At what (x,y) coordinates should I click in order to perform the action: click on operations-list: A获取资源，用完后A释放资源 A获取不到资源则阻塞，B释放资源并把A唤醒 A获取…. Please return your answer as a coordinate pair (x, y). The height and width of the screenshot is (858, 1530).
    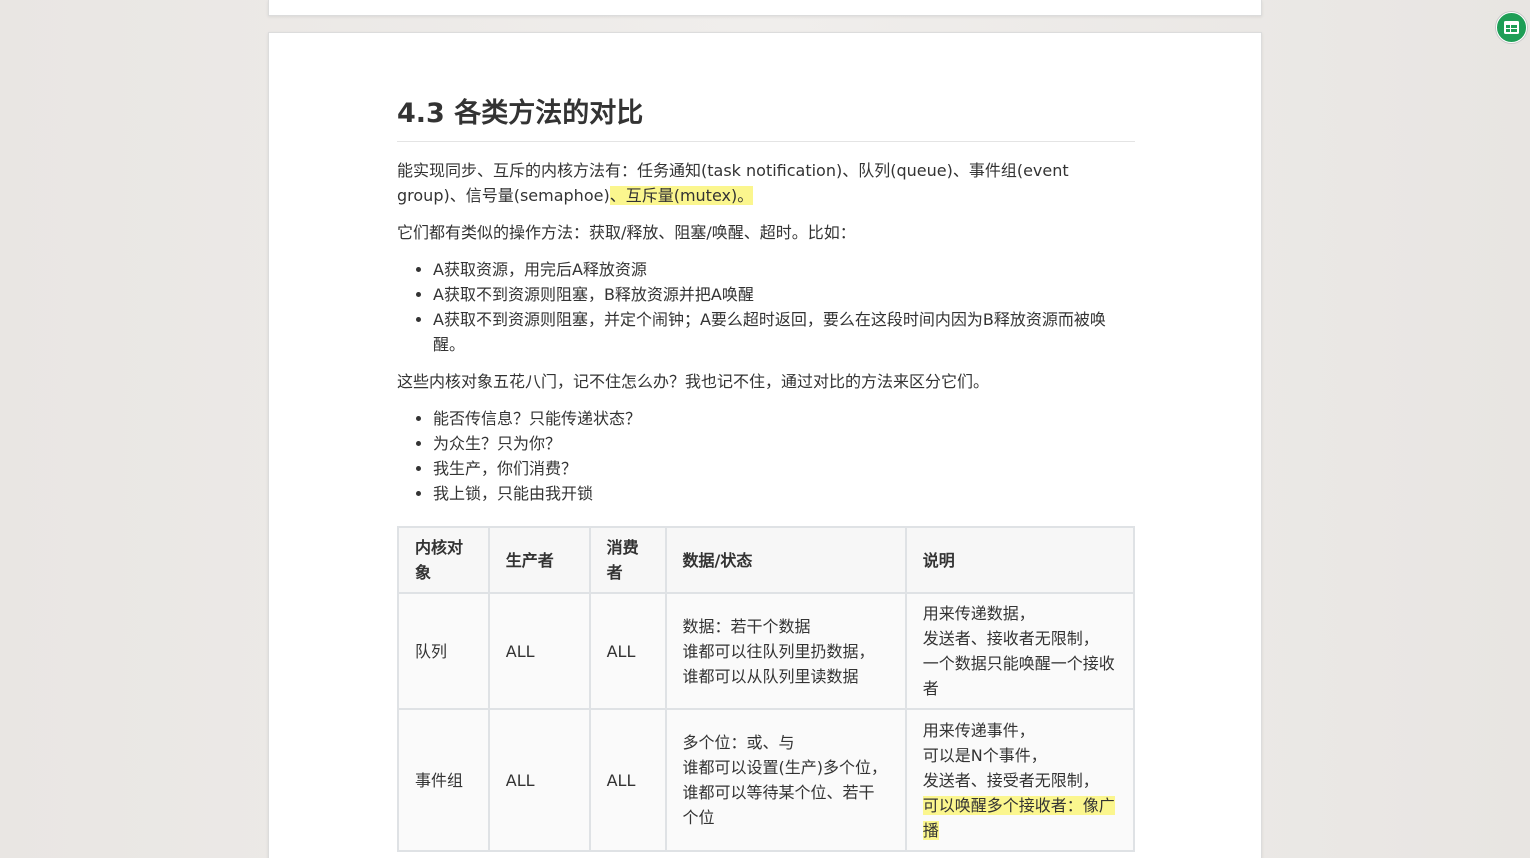
    Looking at the image, I should click on (766, 307).